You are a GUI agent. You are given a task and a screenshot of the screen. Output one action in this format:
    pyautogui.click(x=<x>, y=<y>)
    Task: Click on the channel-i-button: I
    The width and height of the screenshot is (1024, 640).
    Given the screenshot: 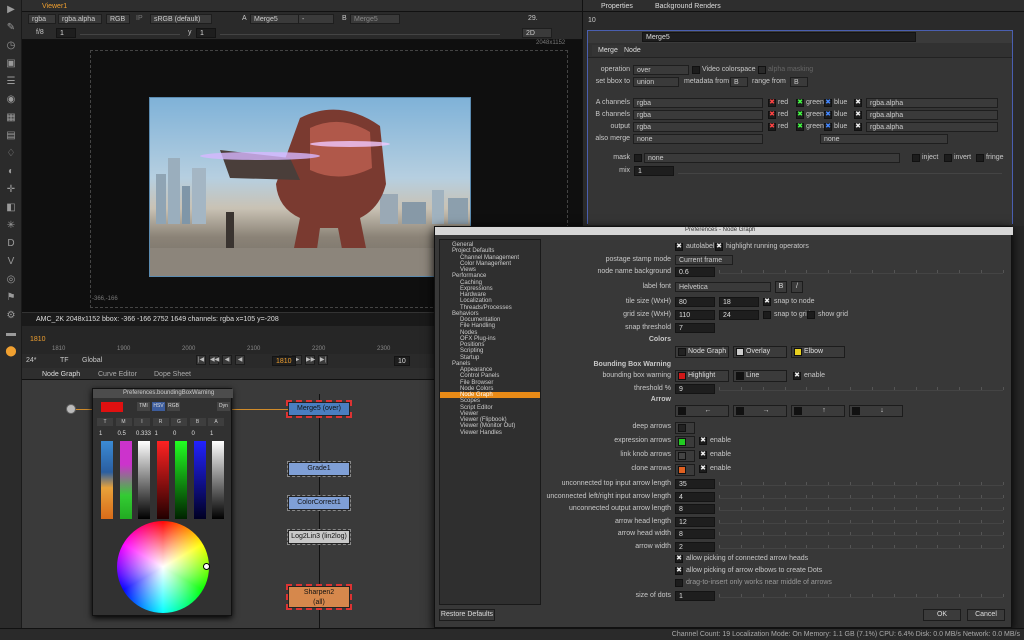 What is the action you would take?
    pyautogui.click(x=142, y=422)
    